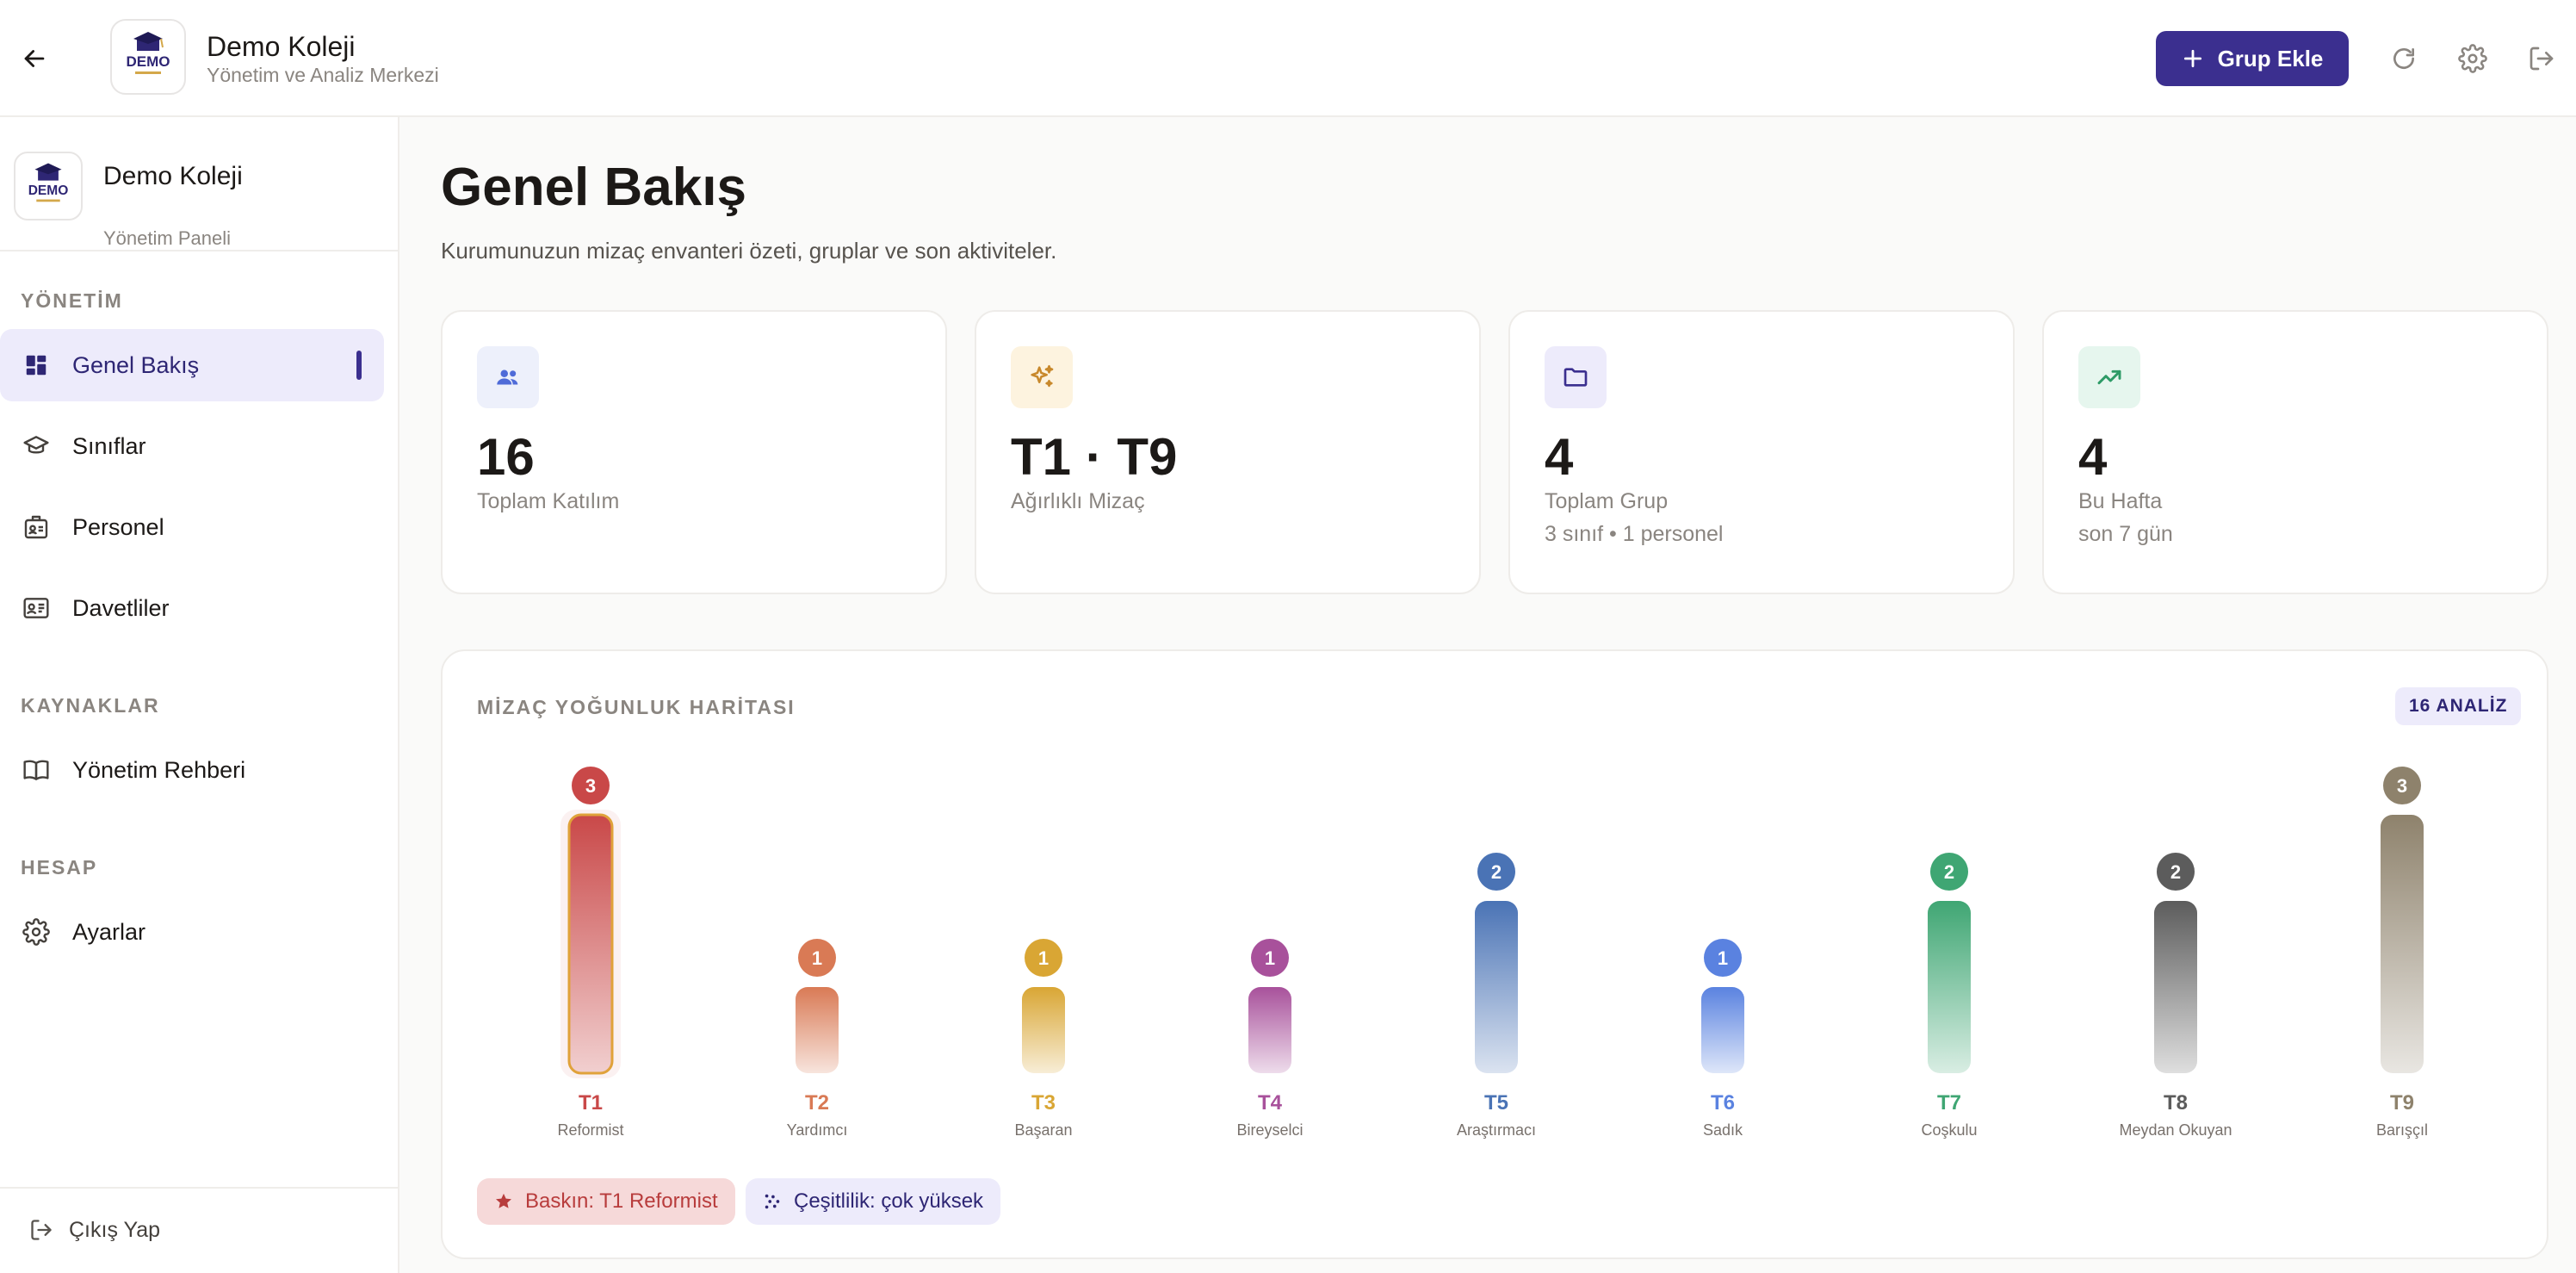  Describe the element at coordinates (35, 58) in the screenshot. I see `back-arrow-icon` at that location.